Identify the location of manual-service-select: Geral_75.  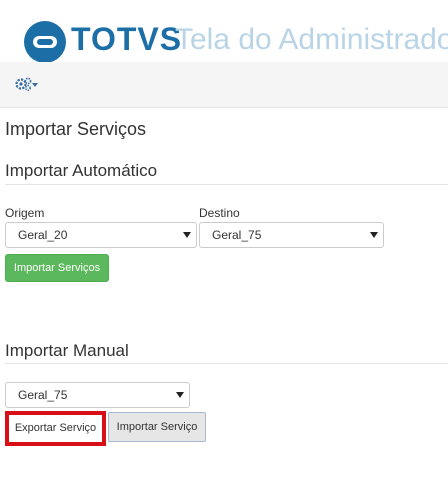
(97, 395).